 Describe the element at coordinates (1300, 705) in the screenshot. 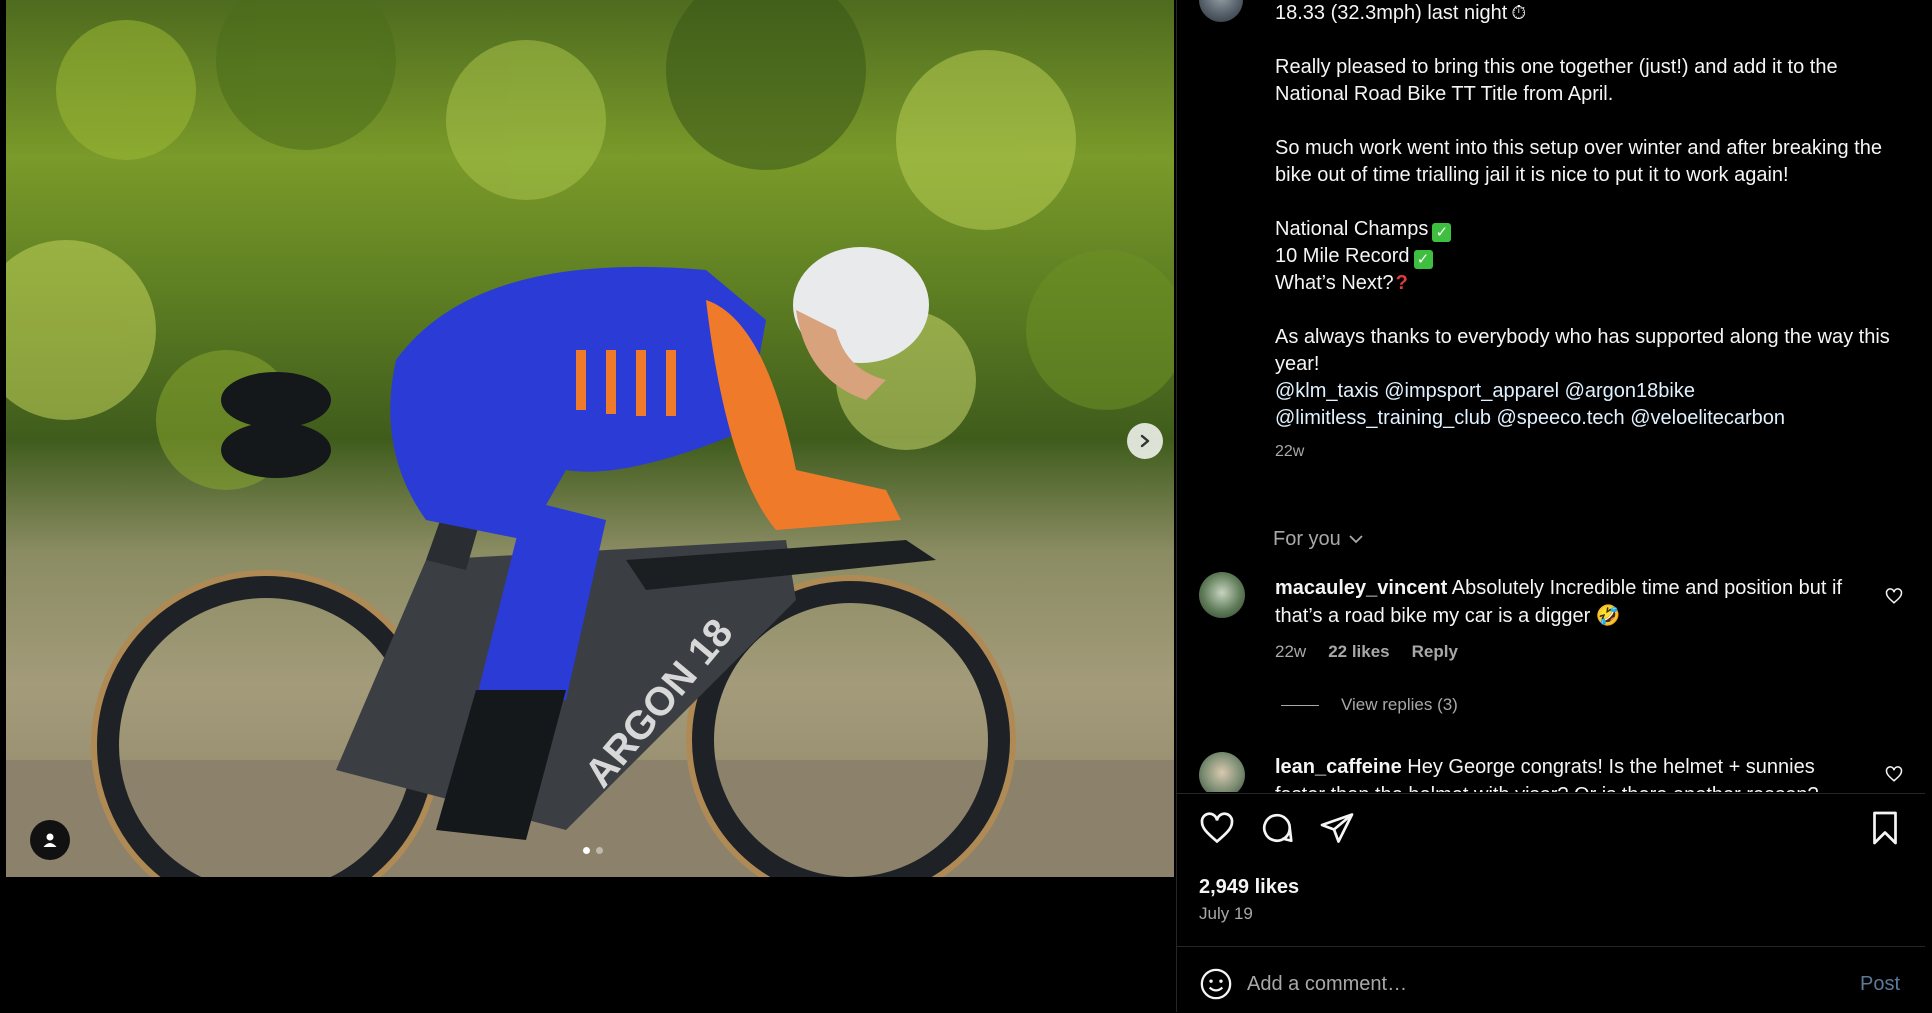

I see `replies-divider-line` at that location.